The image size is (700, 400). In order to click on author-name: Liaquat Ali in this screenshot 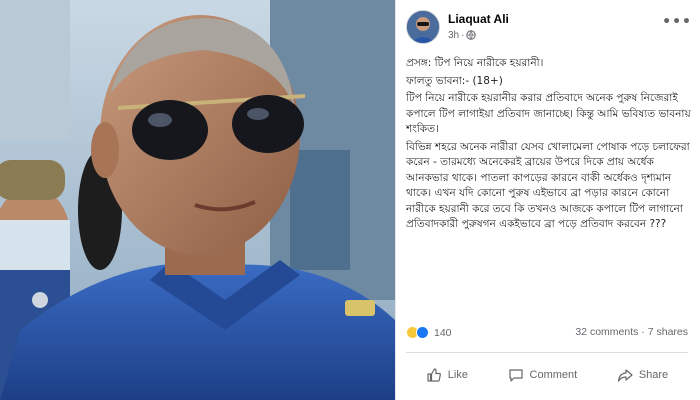, I will do `click(478, 19)`.